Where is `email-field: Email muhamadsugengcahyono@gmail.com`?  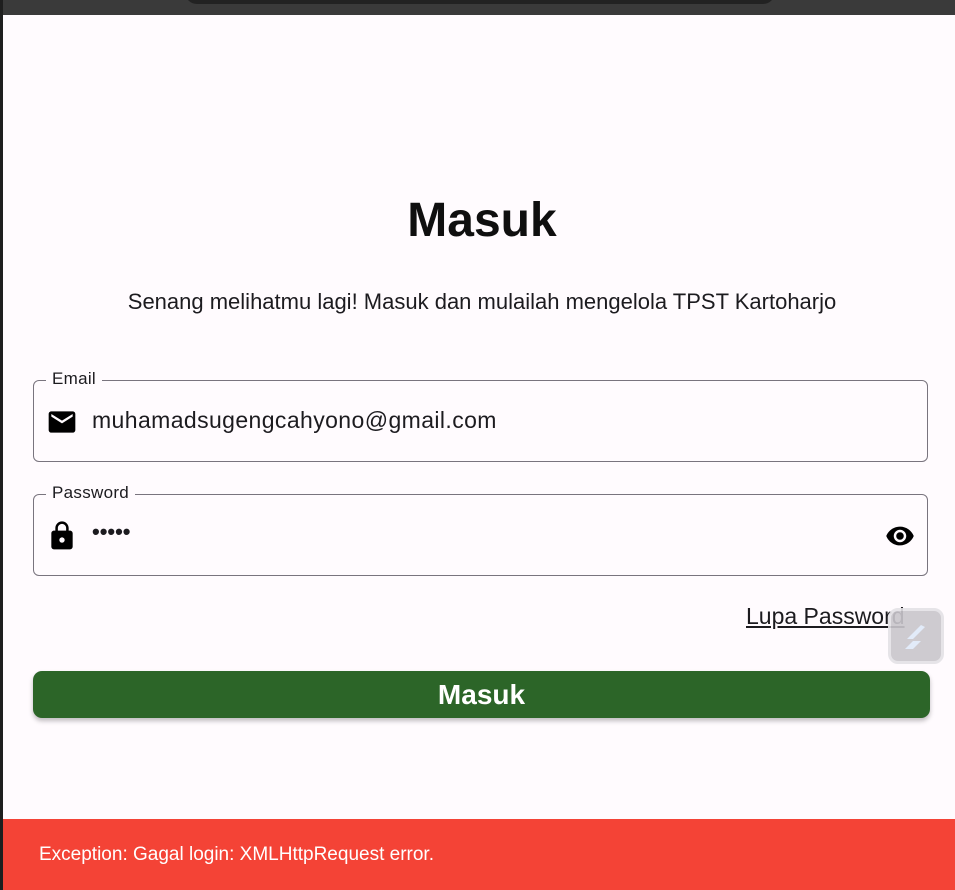
email-field: Email muhamadsugengcahyono@gmail.com is located at coordinates (480, 415).